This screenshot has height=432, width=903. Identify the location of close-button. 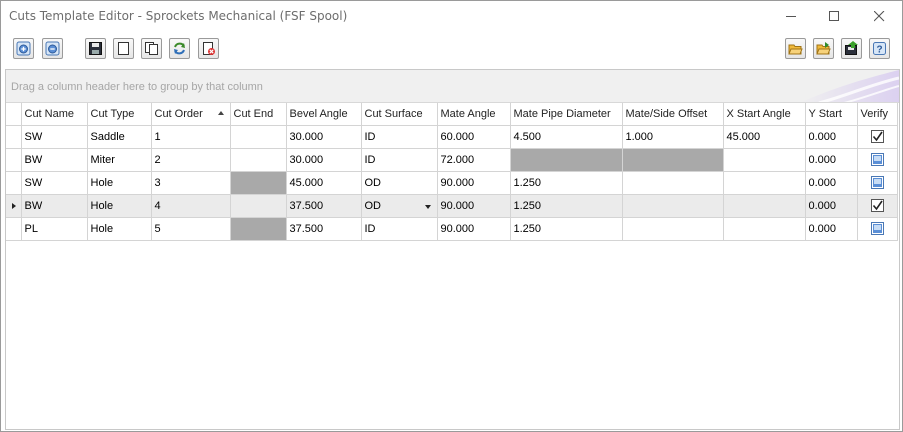
(879, 16).